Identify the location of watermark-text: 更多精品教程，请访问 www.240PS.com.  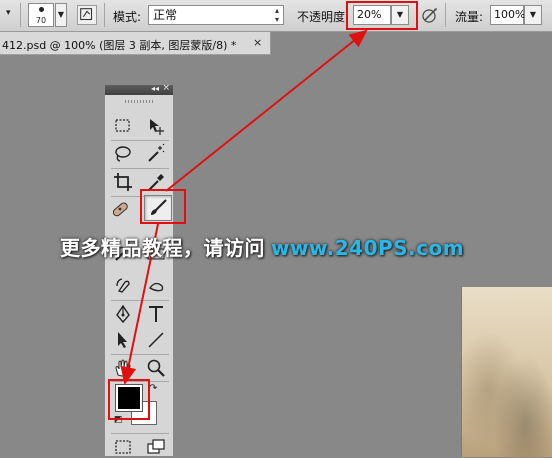
(262, 246).